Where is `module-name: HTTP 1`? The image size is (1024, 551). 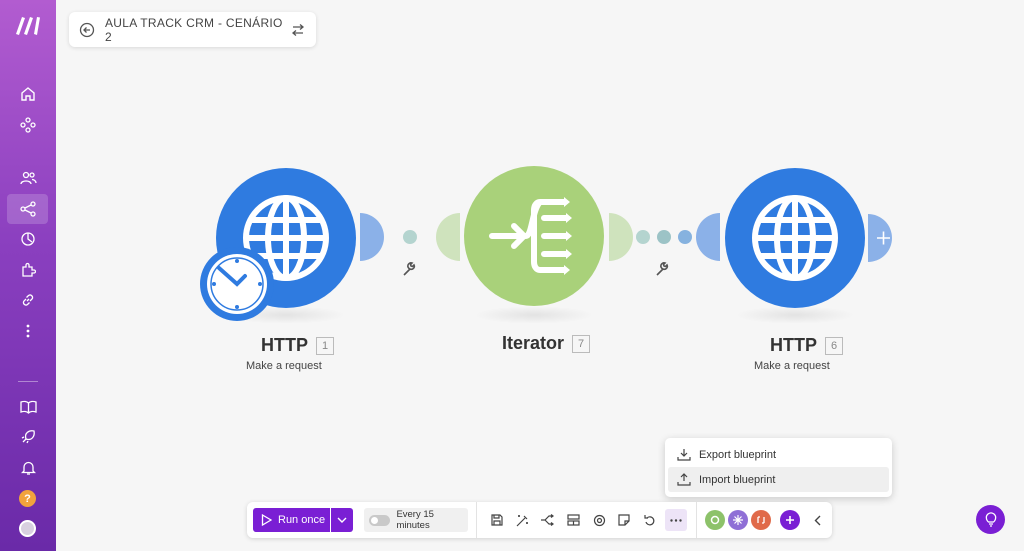 module-name: HTTP 1 is located at coordinates (297, 345).